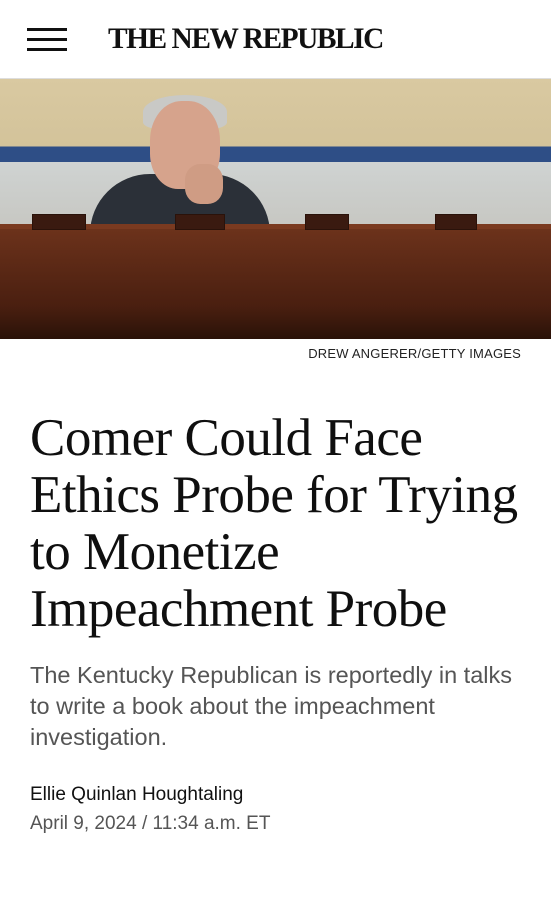 The image size is (551, 900). I want to click on publish-time: 11:34 a.m. ET, so click(211, 823).